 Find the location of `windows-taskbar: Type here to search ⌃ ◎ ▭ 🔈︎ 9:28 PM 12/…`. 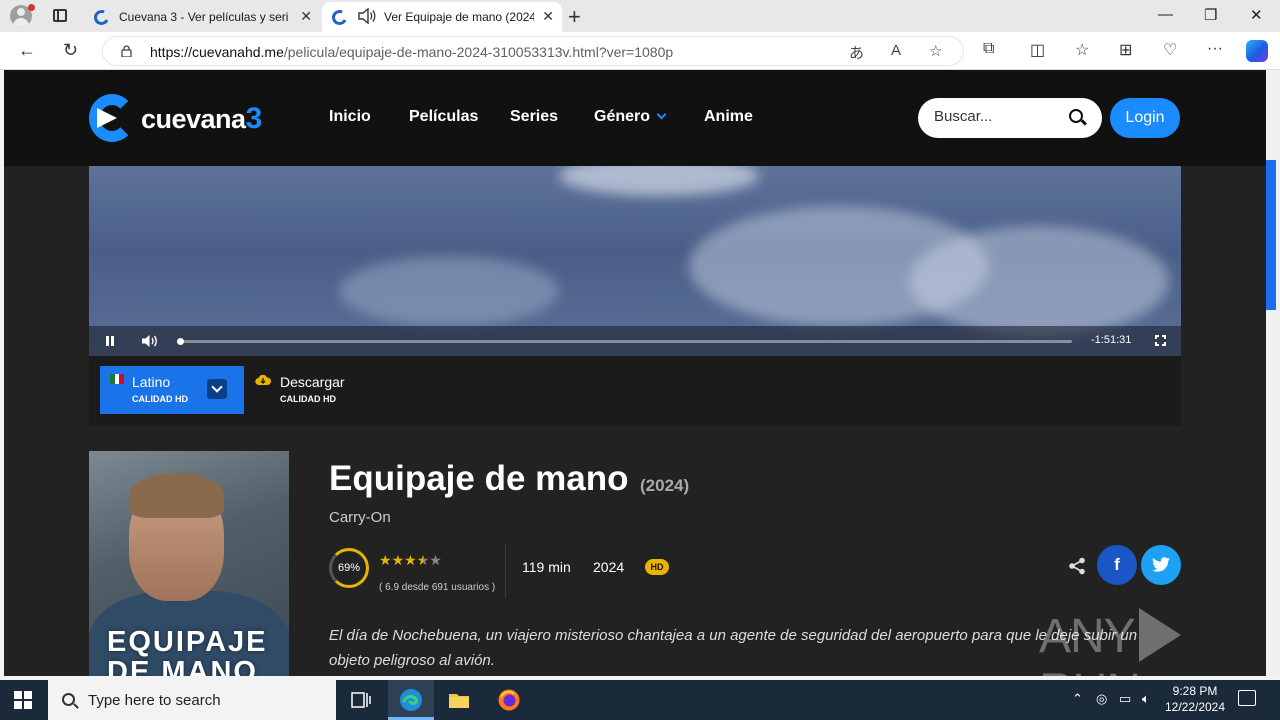

windows-taskbar: Type here to search ⌃ ◎ ▭ 🔈︎ 9:28 PM 12/… is located at coordinates (640, 700).